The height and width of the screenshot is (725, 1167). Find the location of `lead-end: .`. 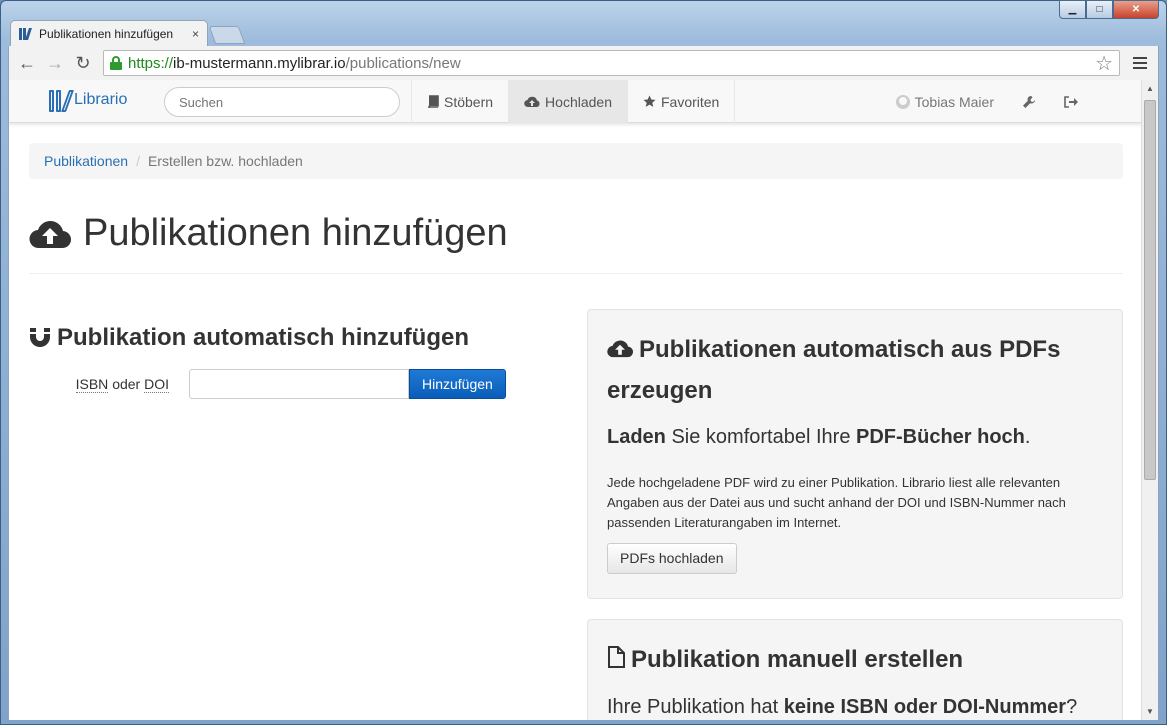

lead-end: . is located at coordinates (1027, 436).